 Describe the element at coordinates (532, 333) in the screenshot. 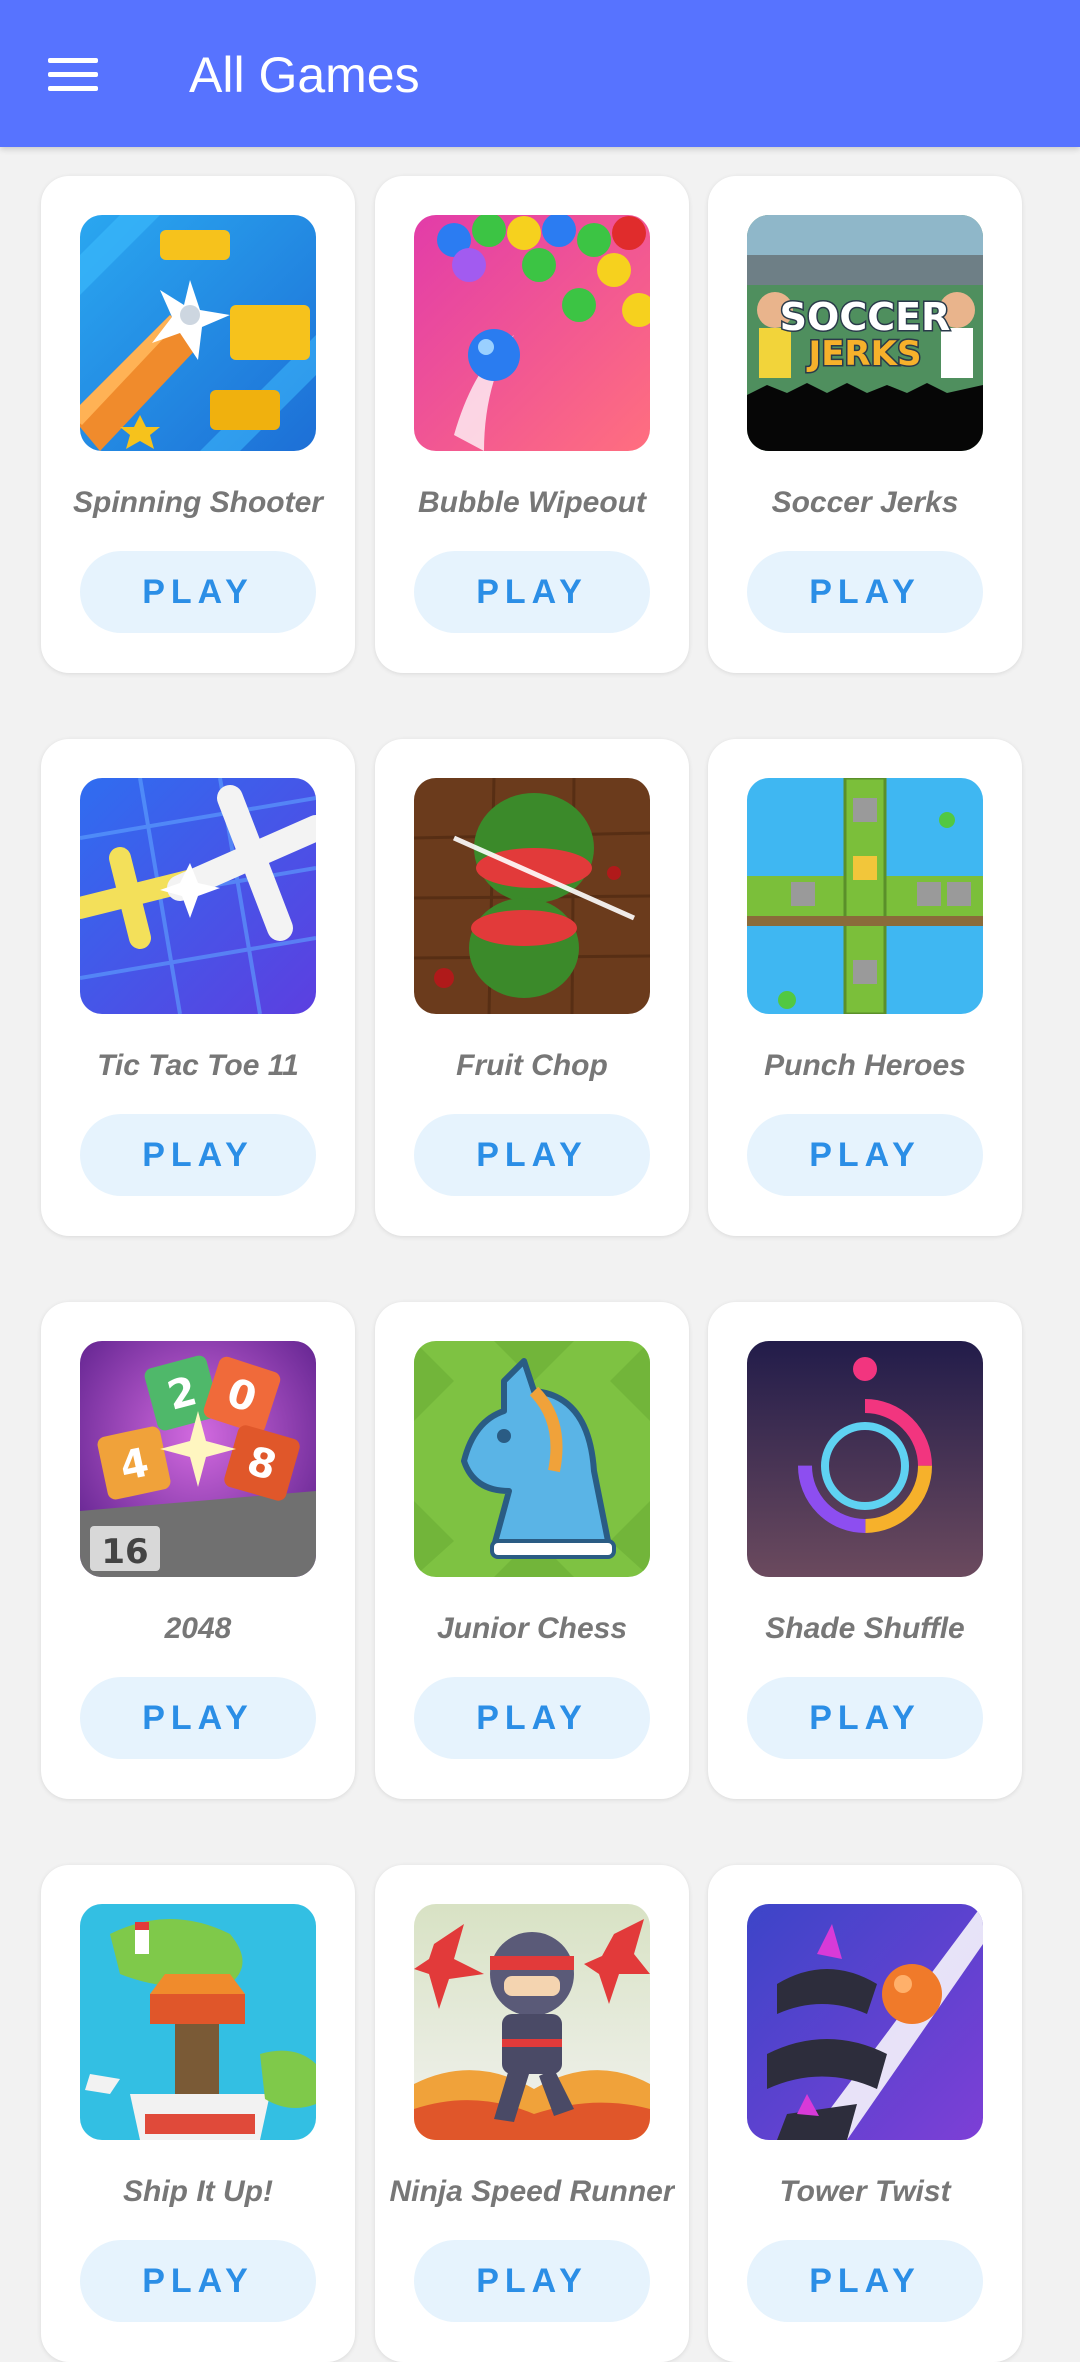

I see `game-thumbnail-bubble-wipeout` at that location.